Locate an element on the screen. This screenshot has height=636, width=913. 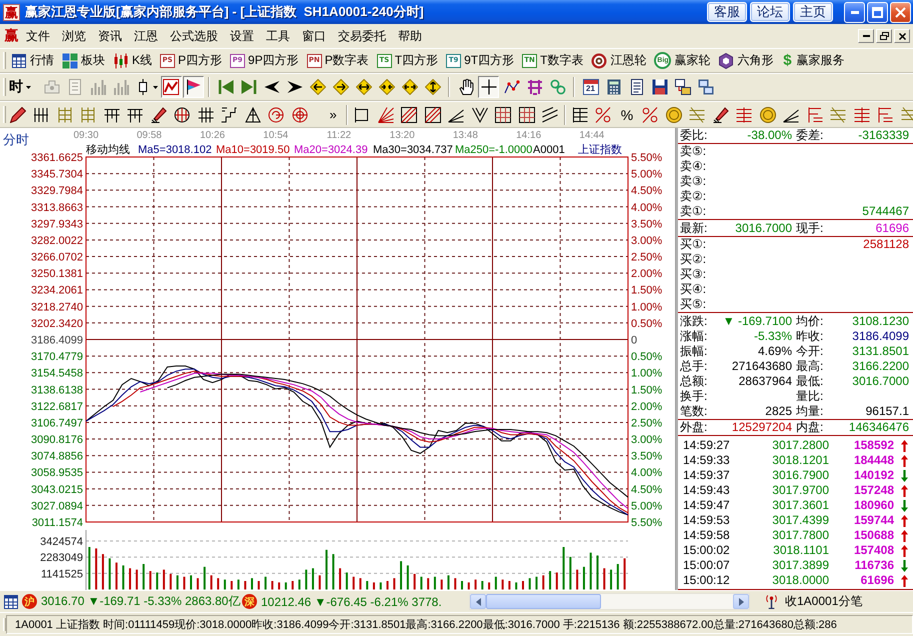
menu-item: 文件 is located at coordinates (38, 36).